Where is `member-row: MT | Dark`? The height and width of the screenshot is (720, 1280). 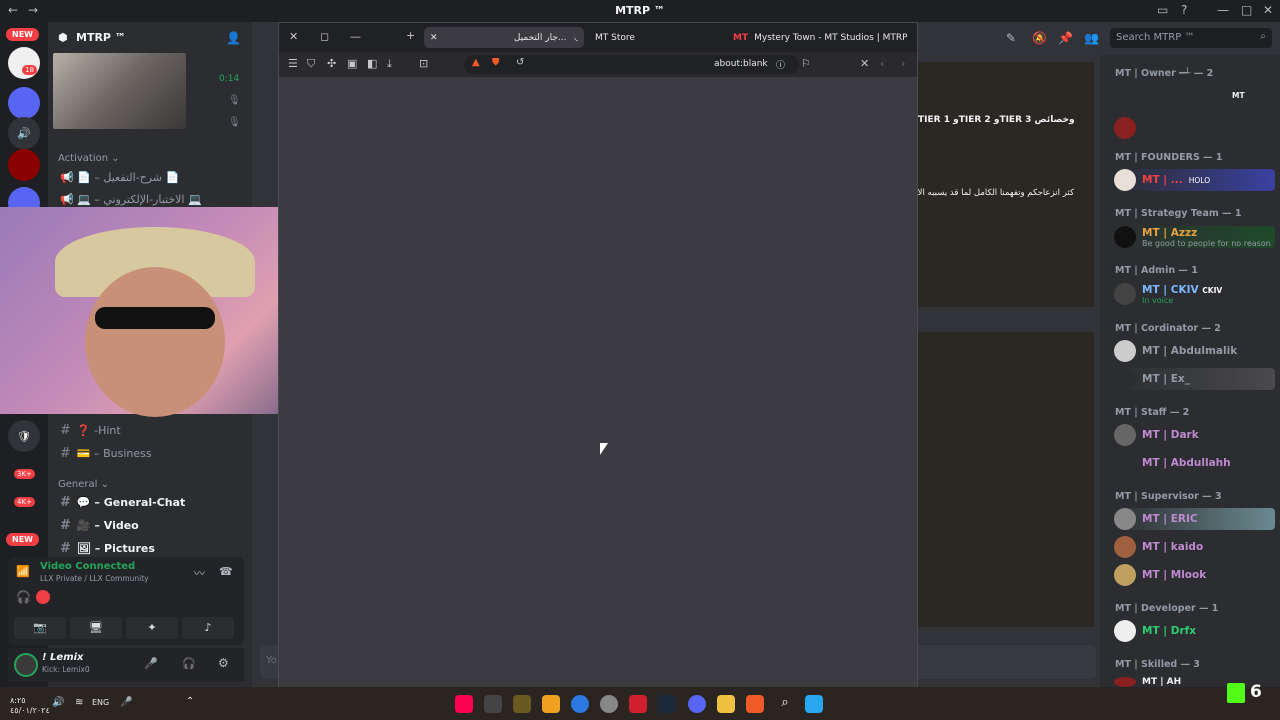
member-row: MT | Dark is located at coordinates (1156, 435).